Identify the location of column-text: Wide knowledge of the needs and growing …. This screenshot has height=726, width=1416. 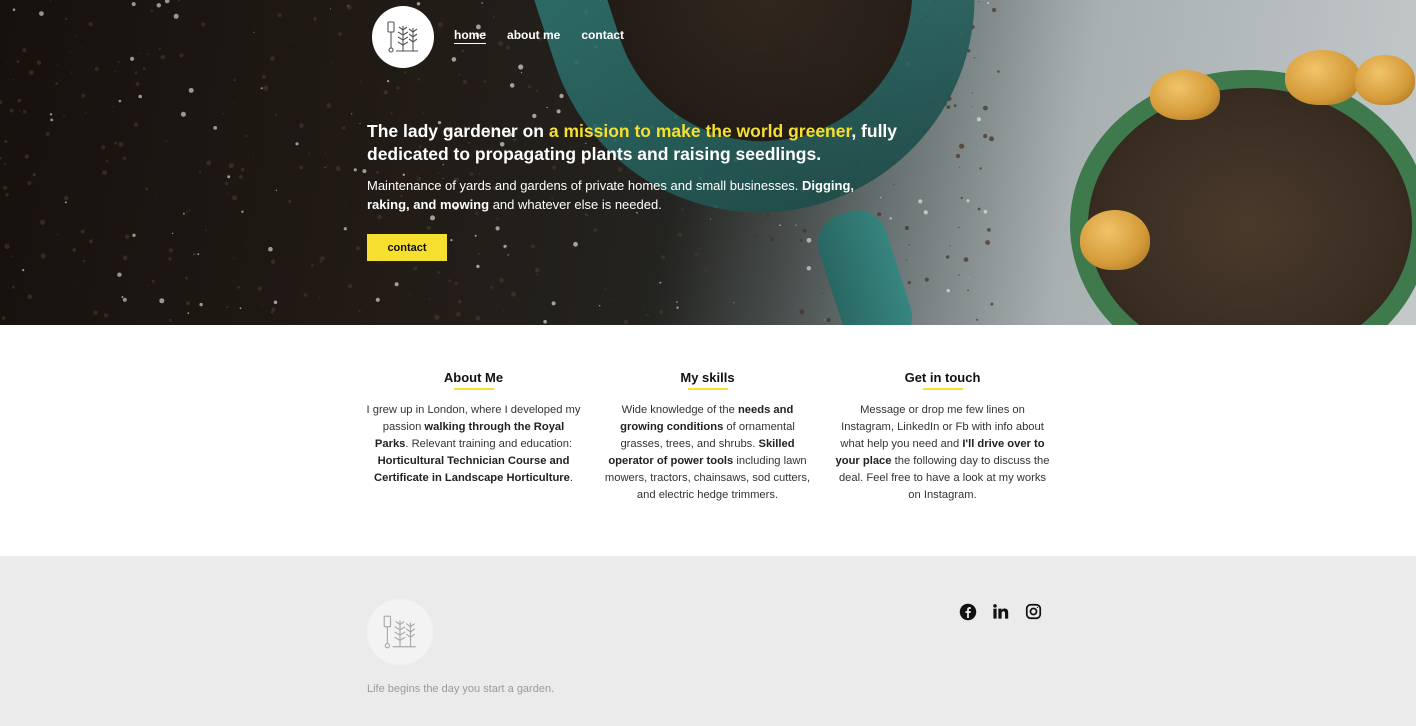
(707, 452).